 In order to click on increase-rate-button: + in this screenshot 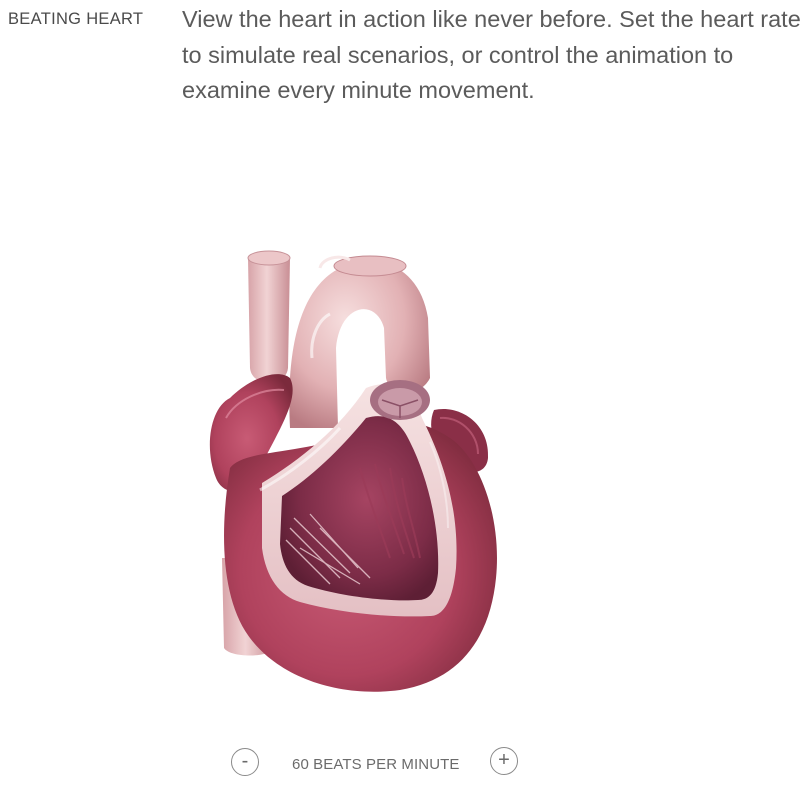, I will do `click(504, 761)`.